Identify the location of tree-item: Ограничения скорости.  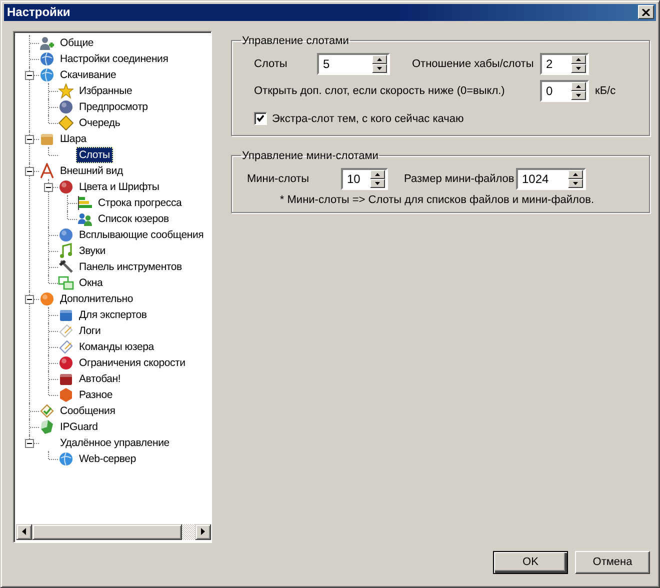
(132, 362).